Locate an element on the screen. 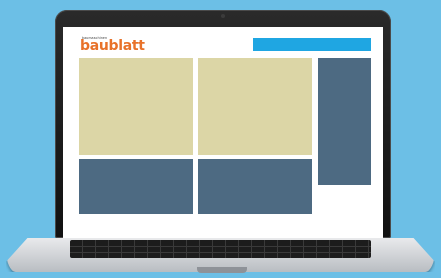  site-logo: baumaschinen baublatt is located at coordinates (112, 44).